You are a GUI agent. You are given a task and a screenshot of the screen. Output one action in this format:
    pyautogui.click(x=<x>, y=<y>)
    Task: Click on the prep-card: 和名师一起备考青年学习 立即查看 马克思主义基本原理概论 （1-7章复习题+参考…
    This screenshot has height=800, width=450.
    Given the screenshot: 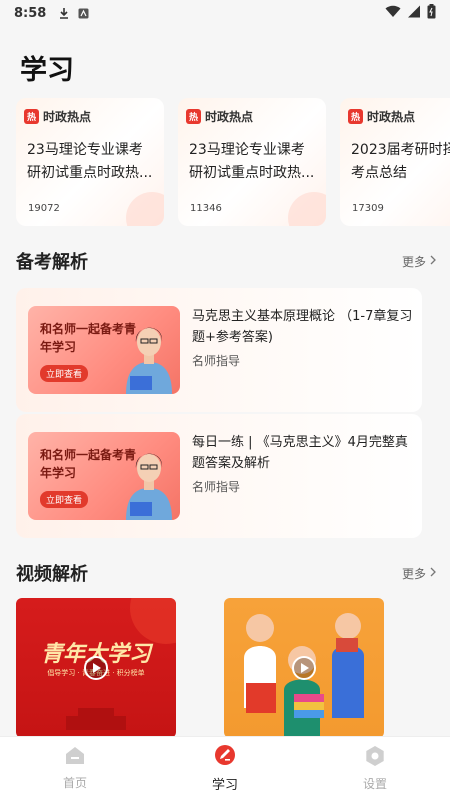 What is the action you would take?
    pyautogui.click(x=219, y=350)
    